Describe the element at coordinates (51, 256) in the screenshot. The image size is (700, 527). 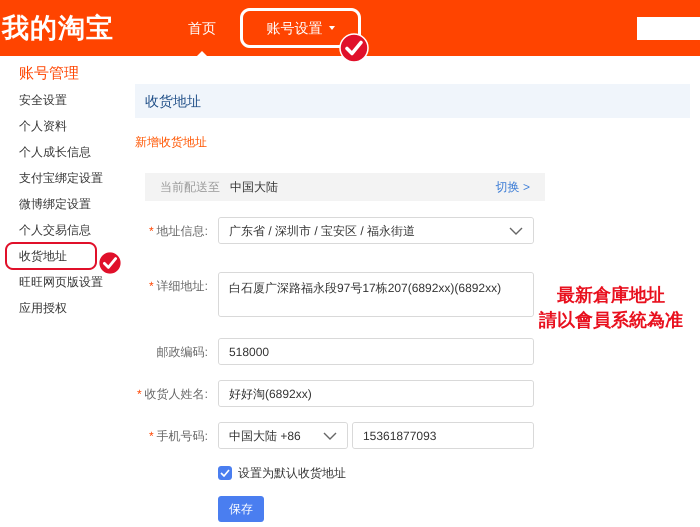
I see `sidebar-item: 收货地址` at that location.